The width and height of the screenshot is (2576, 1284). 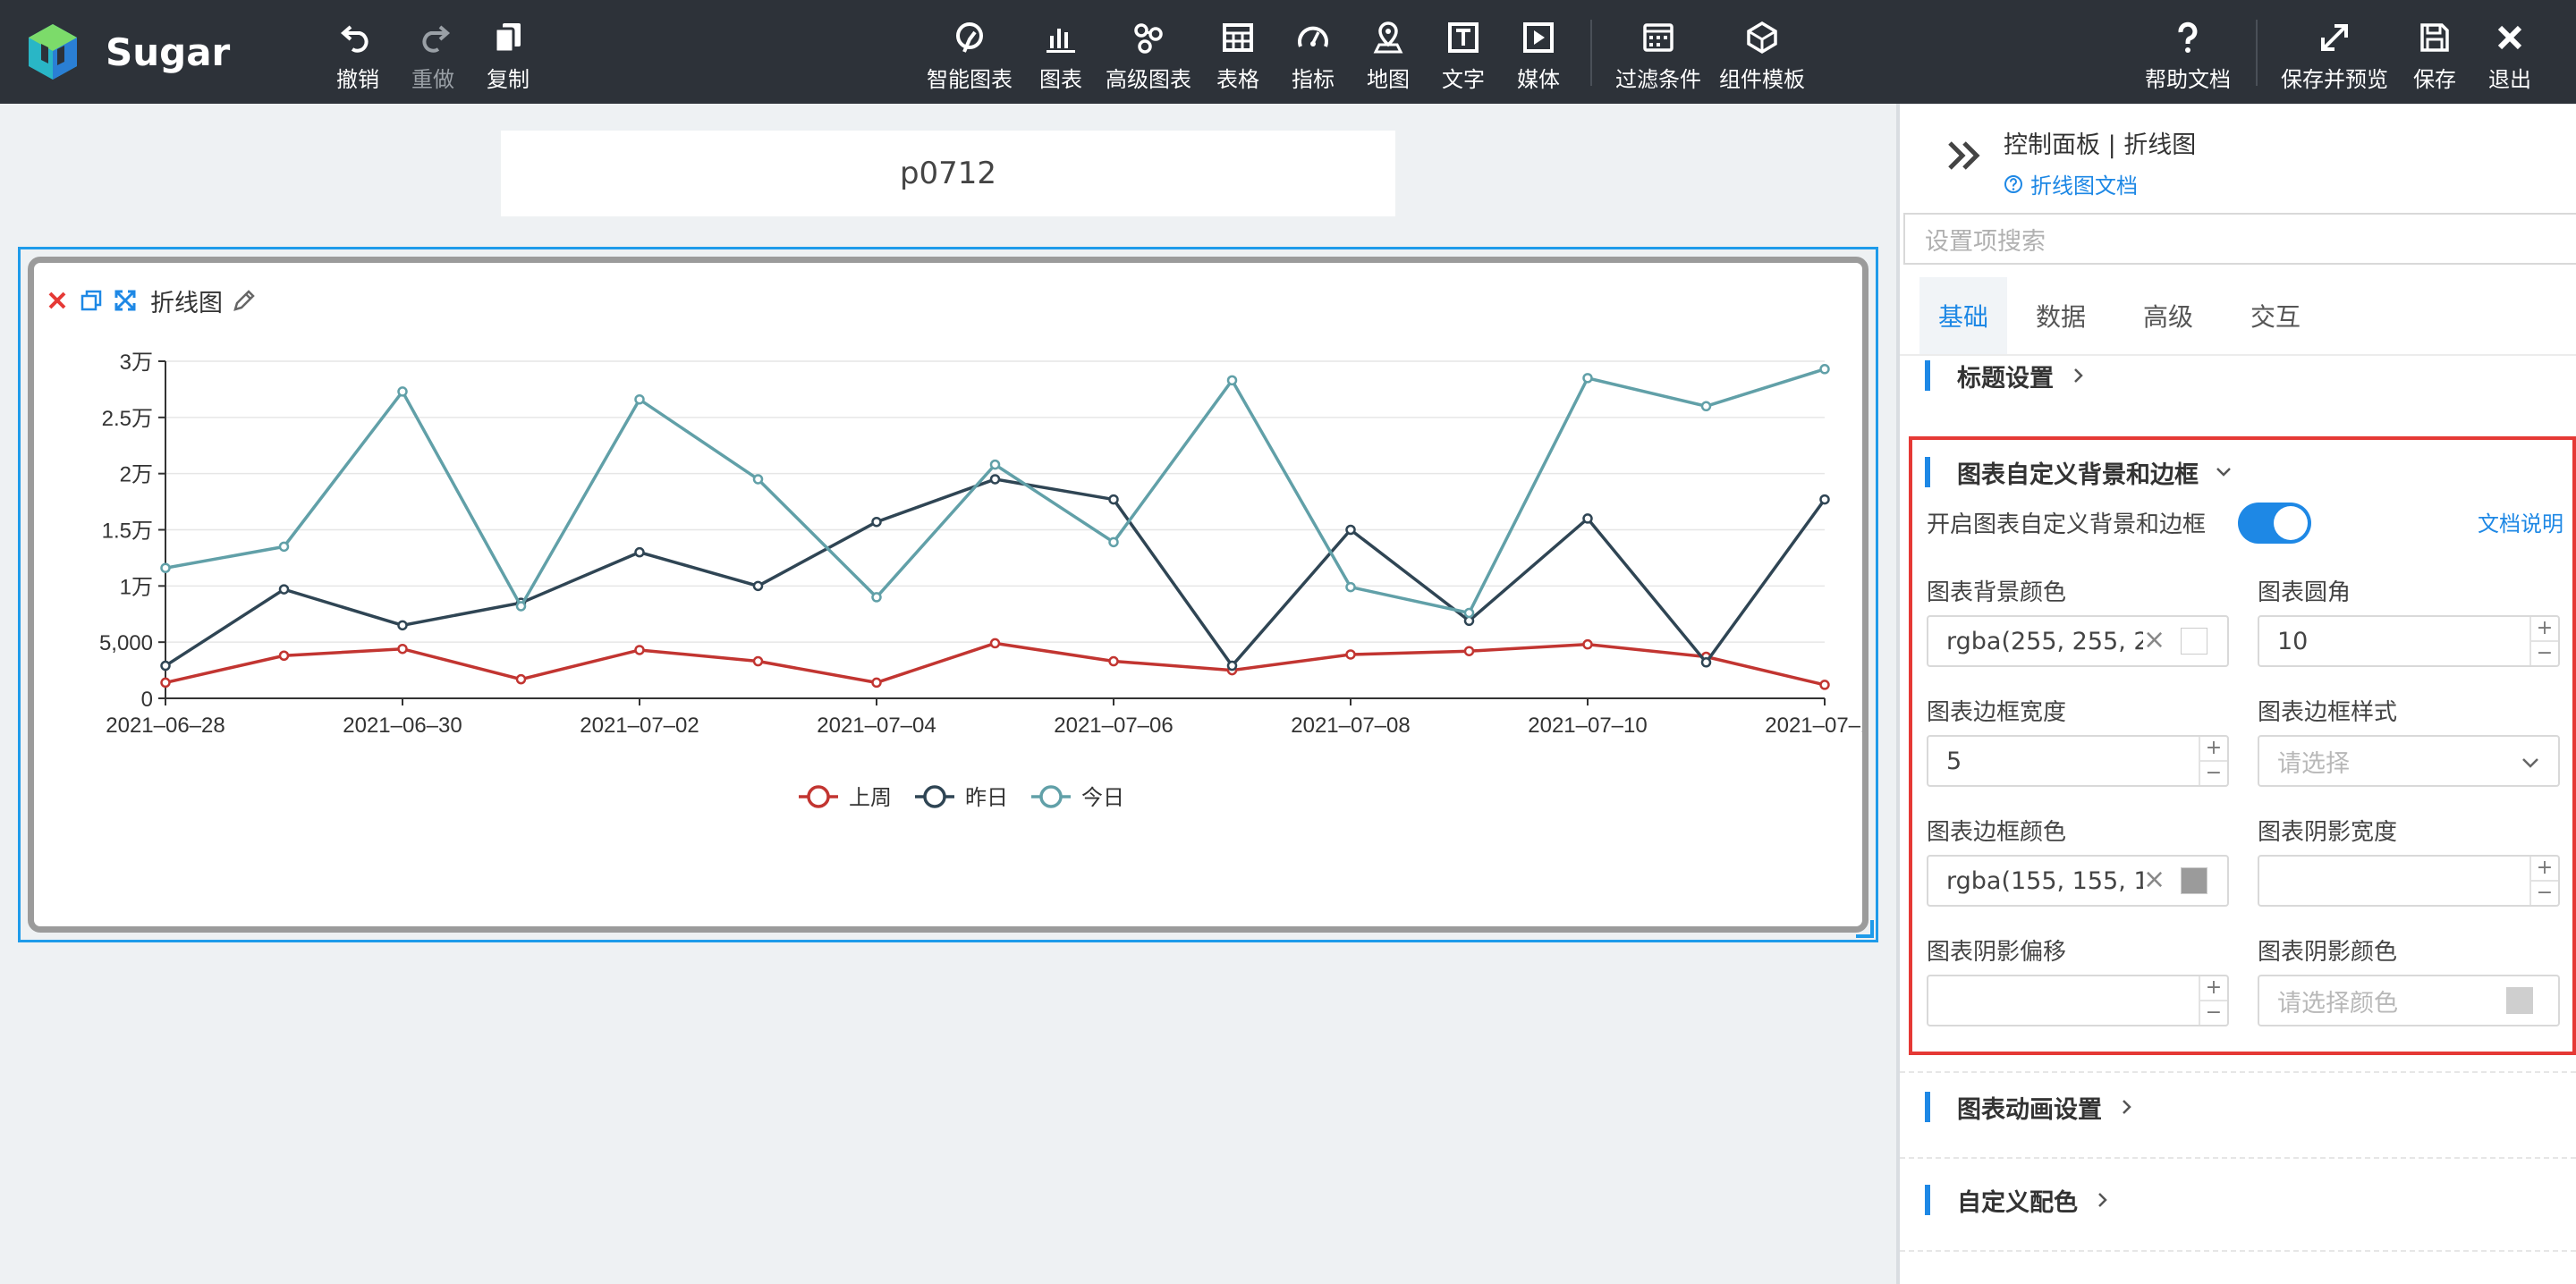 I want to click on resize-handle, so click(x=1865, y=929).